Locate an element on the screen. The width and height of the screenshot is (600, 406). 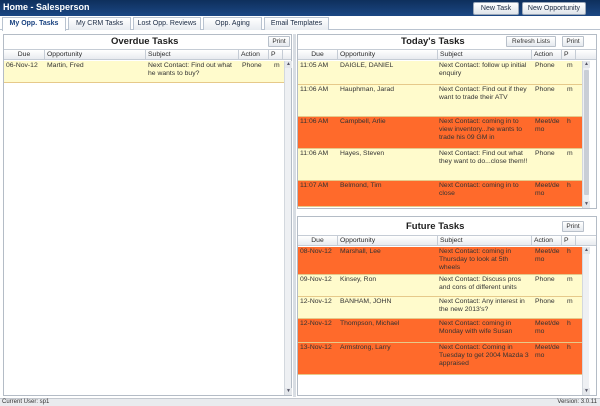
row-due: 11:05 AM is located at coordinates (314, 65).